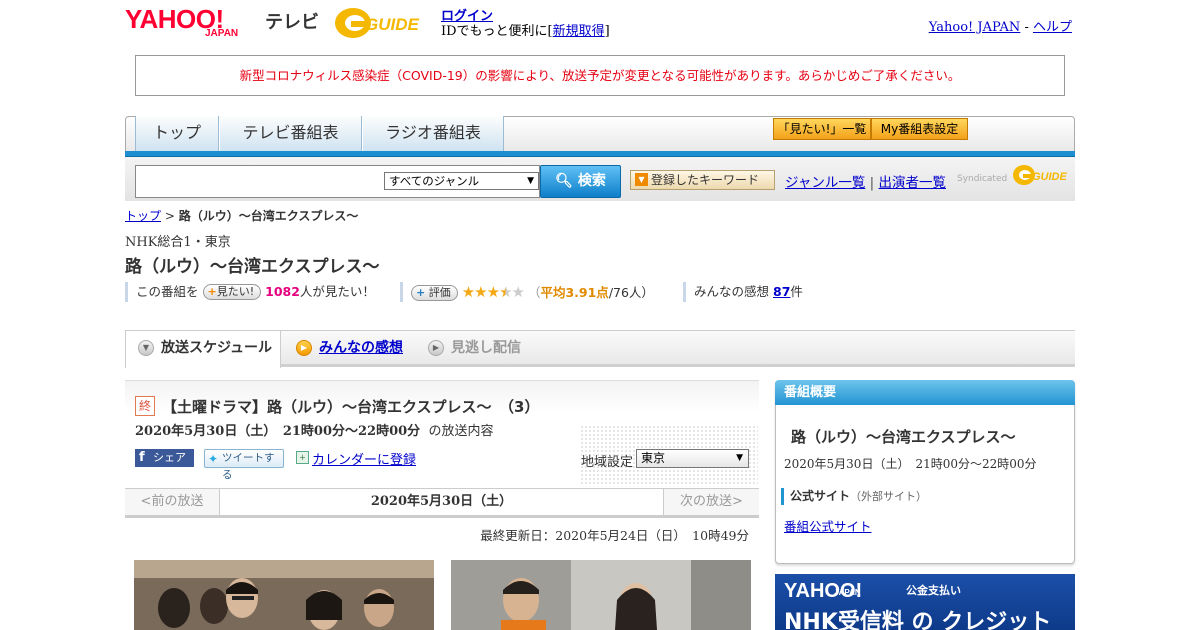  I want to click on want-button: +見たい!, so click(232, 292).